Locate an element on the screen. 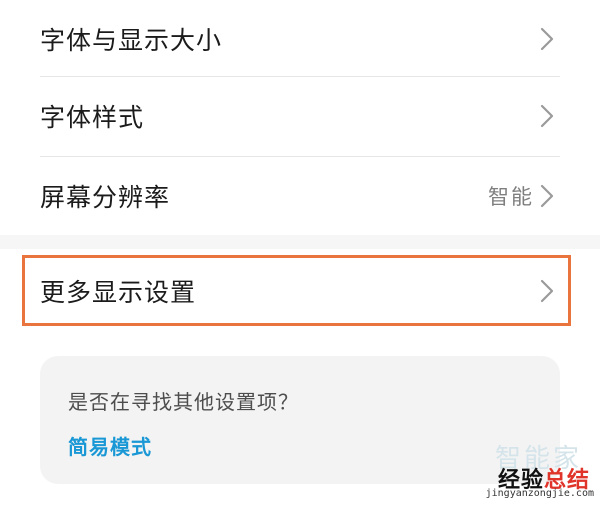  settings-row-label: 字体与显示大小 is located at coordinates (131, 40).